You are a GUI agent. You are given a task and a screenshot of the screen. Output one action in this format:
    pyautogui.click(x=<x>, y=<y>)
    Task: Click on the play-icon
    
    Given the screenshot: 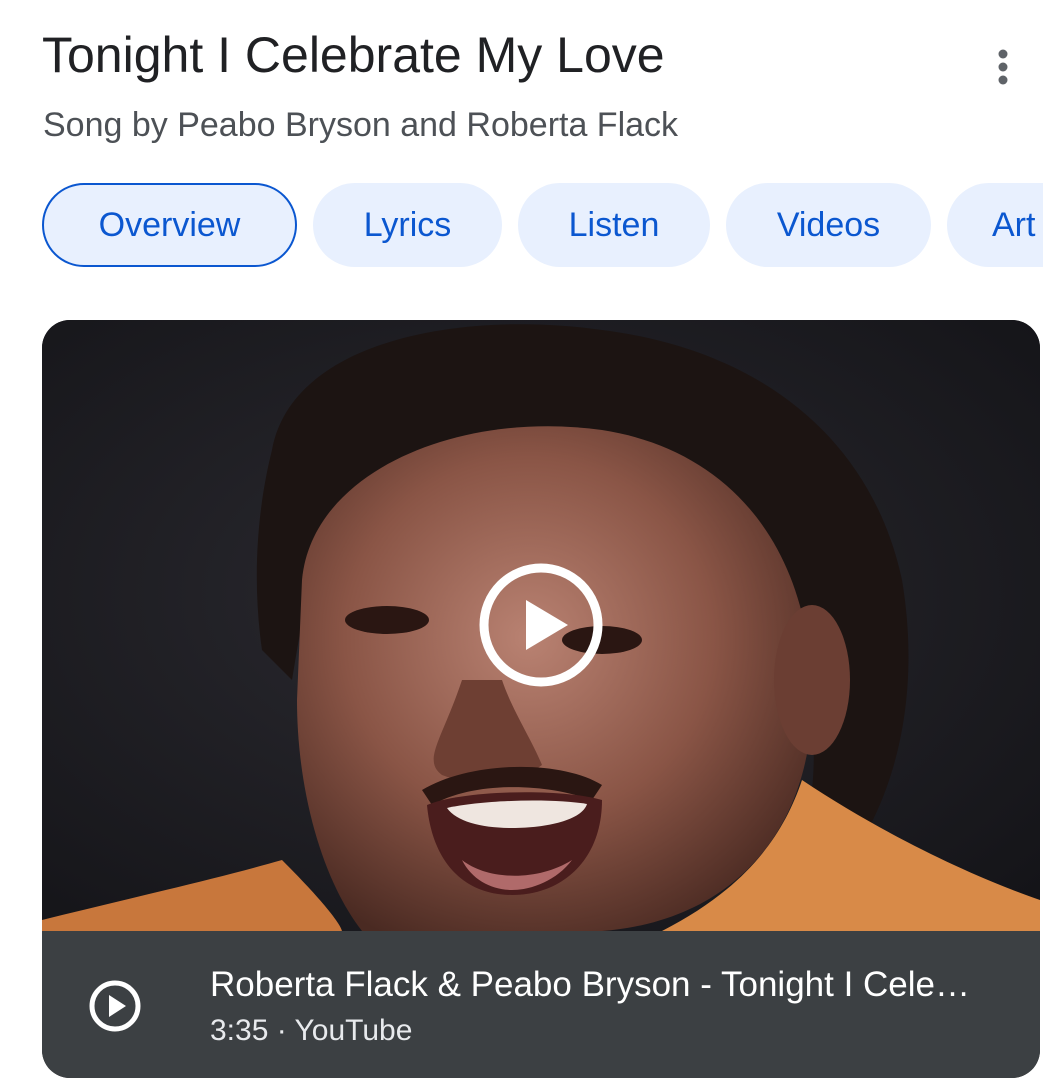 What is the action you would take?
    pyautogui.click(x=541, y=625)
    